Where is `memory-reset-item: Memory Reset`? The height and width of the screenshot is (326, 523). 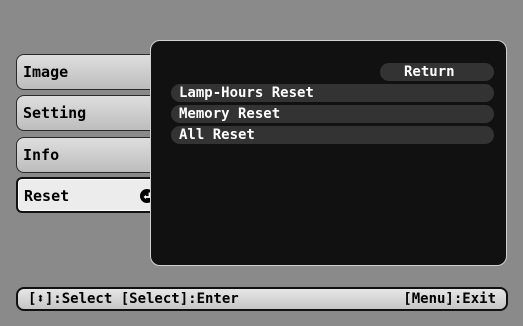
memory-reset-item: Memory Reset is located at coordinates (332, 114).